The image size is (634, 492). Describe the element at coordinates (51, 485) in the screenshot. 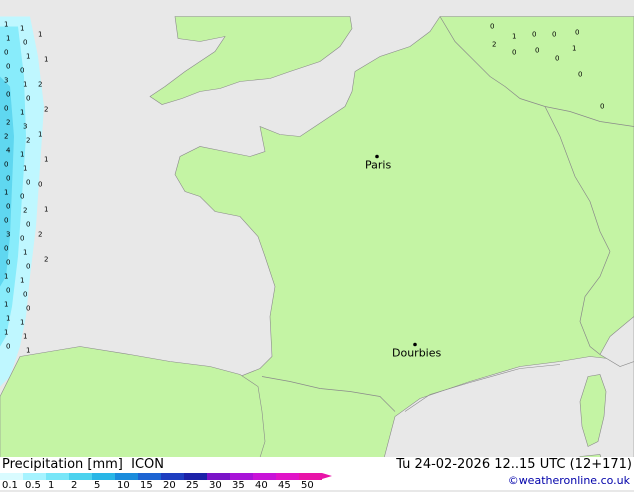

I see `legend-label: 1` at that location.